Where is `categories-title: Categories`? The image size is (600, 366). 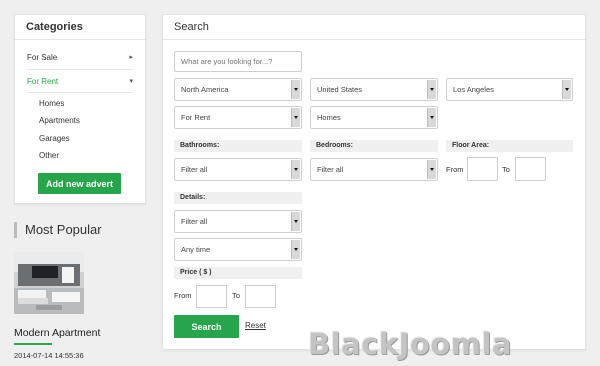
categories-title: Categories is located at coordinates (80, 27).